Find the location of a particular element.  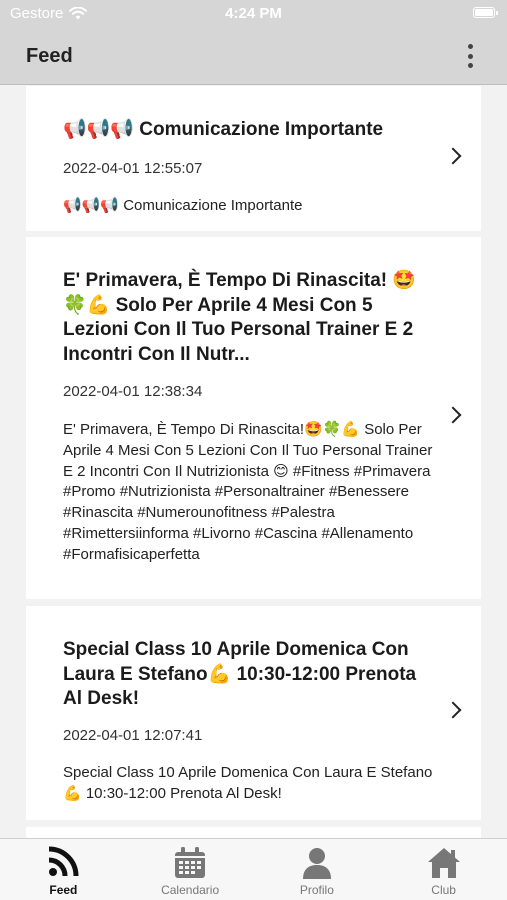

status-bar: Gestore 4:24 PM is located at coordinates (253, 14).